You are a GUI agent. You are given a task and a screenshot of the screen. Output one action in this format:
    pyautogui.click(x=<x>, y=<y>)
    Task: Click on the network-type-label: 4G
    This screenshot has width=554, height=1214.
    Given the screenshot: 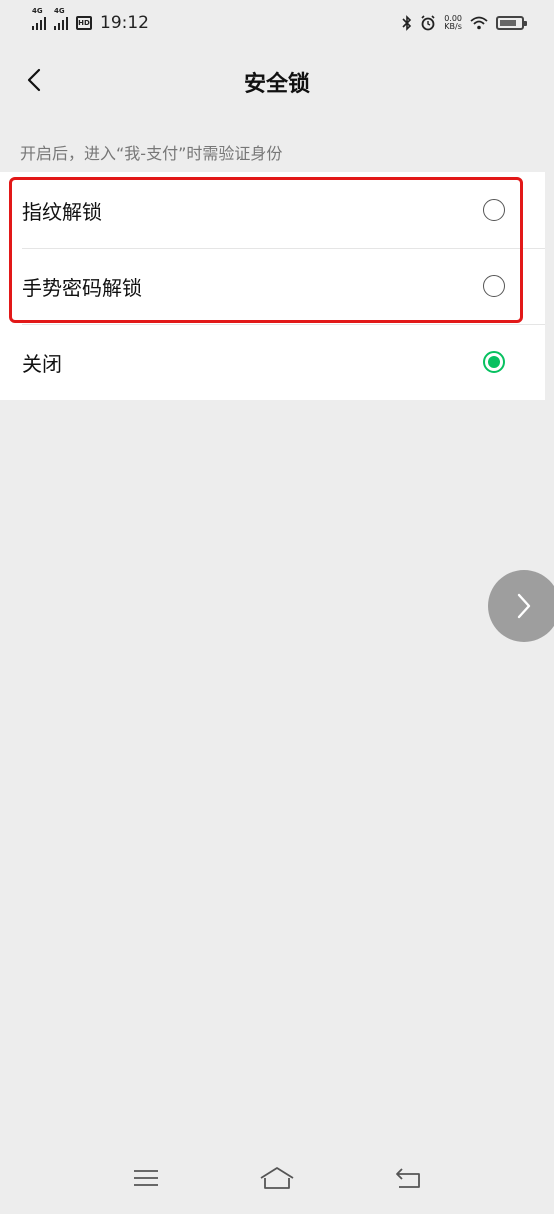 What is the action you would take?
    pyautogui.click(x=37, y=11)
    